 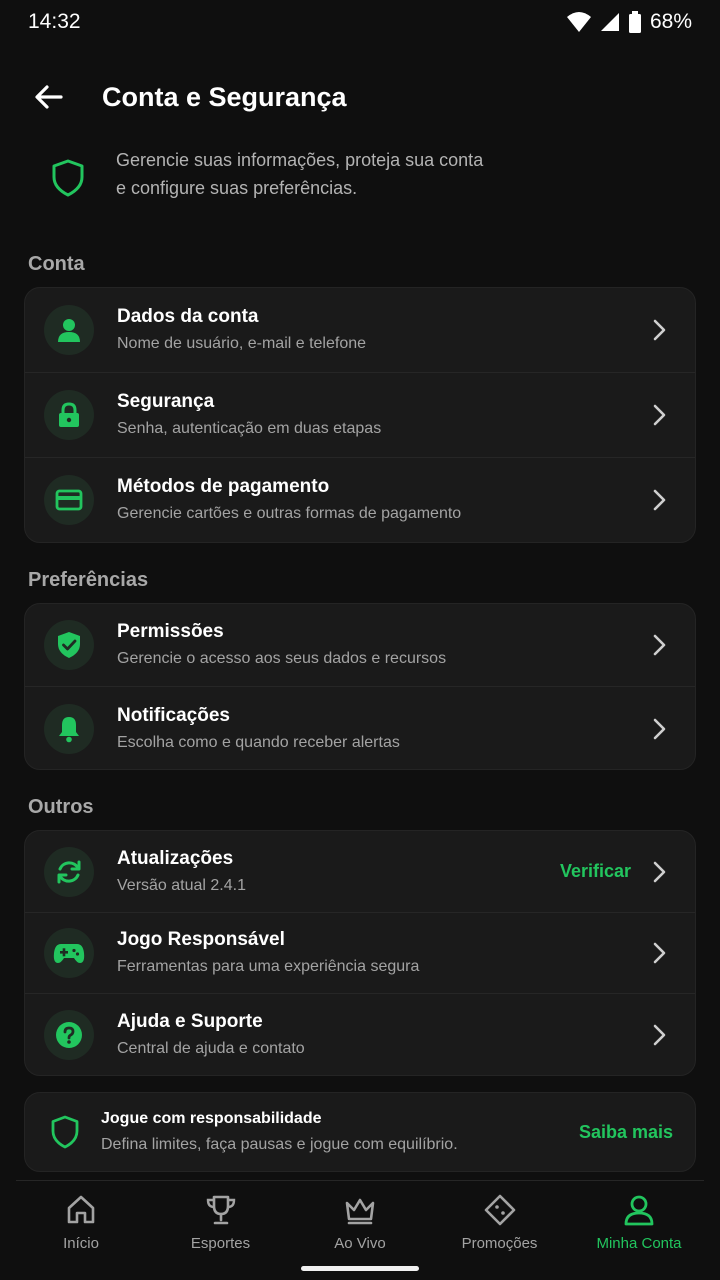 I want to click on status-icons: 68%, so click(x=629, y=22).